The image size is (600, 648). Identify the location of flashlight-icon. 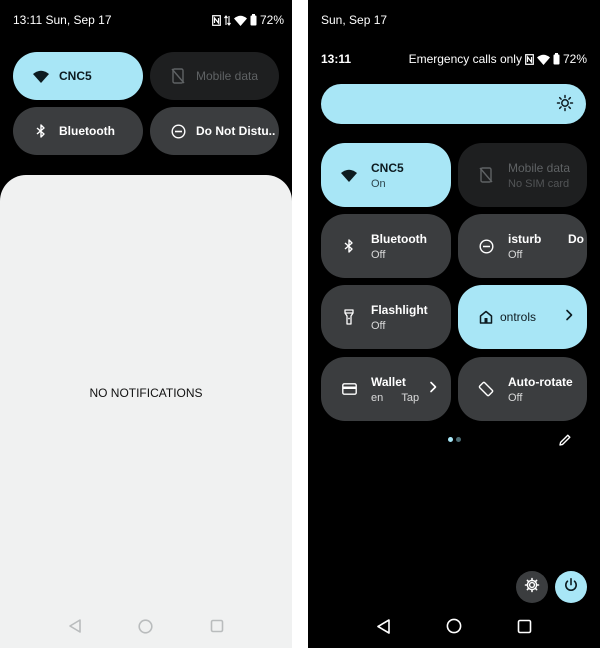
(349, 317).